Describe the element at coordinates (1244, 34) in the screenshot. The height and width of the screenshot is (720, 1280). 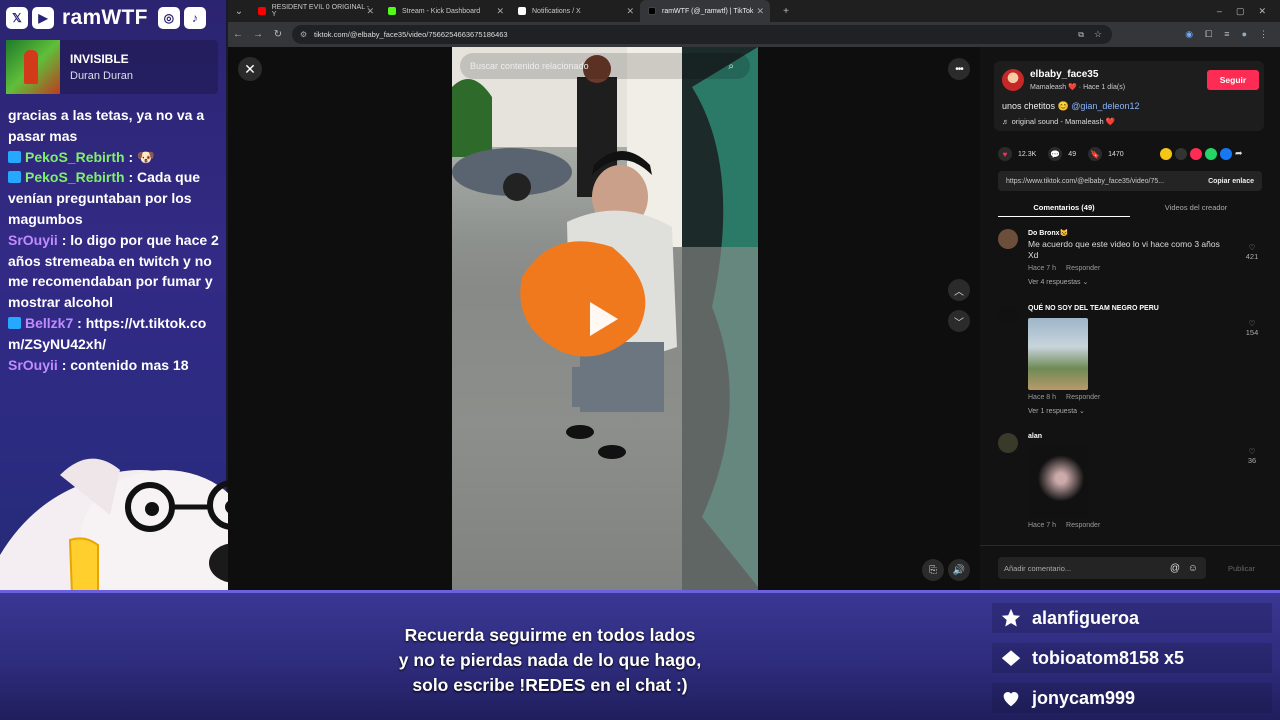
I see `profile-avatar-icon: ●` at that location.